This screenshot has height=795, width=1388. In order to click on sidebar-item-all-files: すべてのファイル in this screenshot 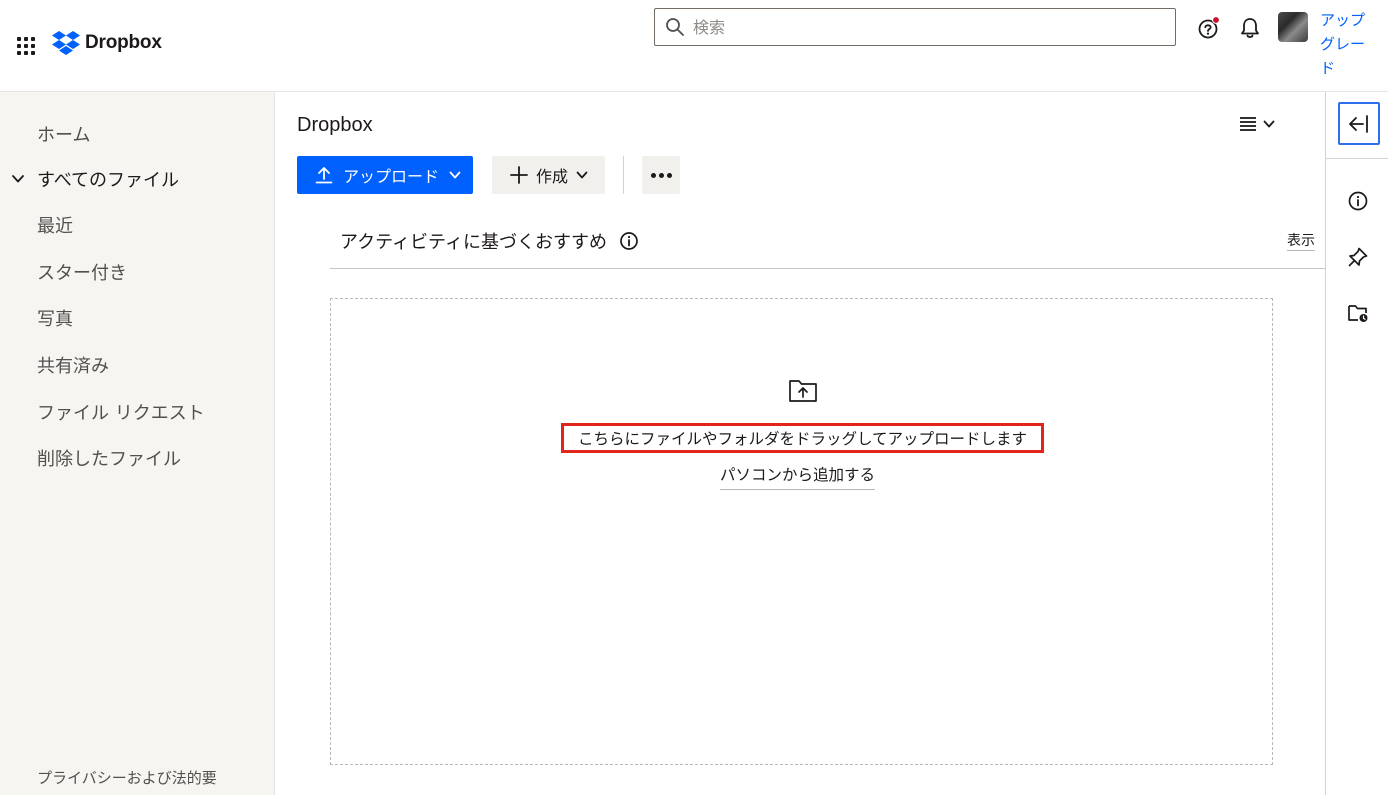, I will do `click(137, 179)`.